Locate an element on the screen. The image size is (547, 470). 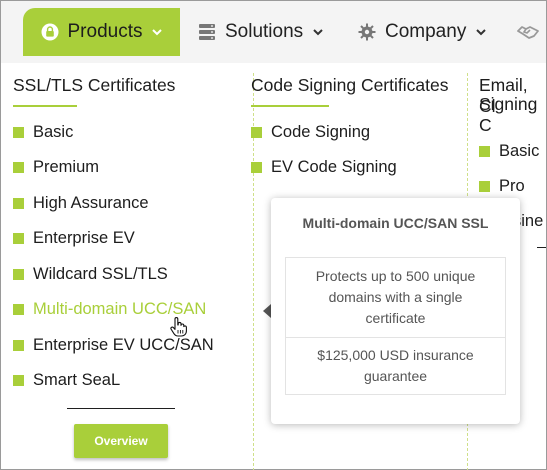
menu-item-label: Wildcard SSL/TLS is located at coordinates (100, 274).